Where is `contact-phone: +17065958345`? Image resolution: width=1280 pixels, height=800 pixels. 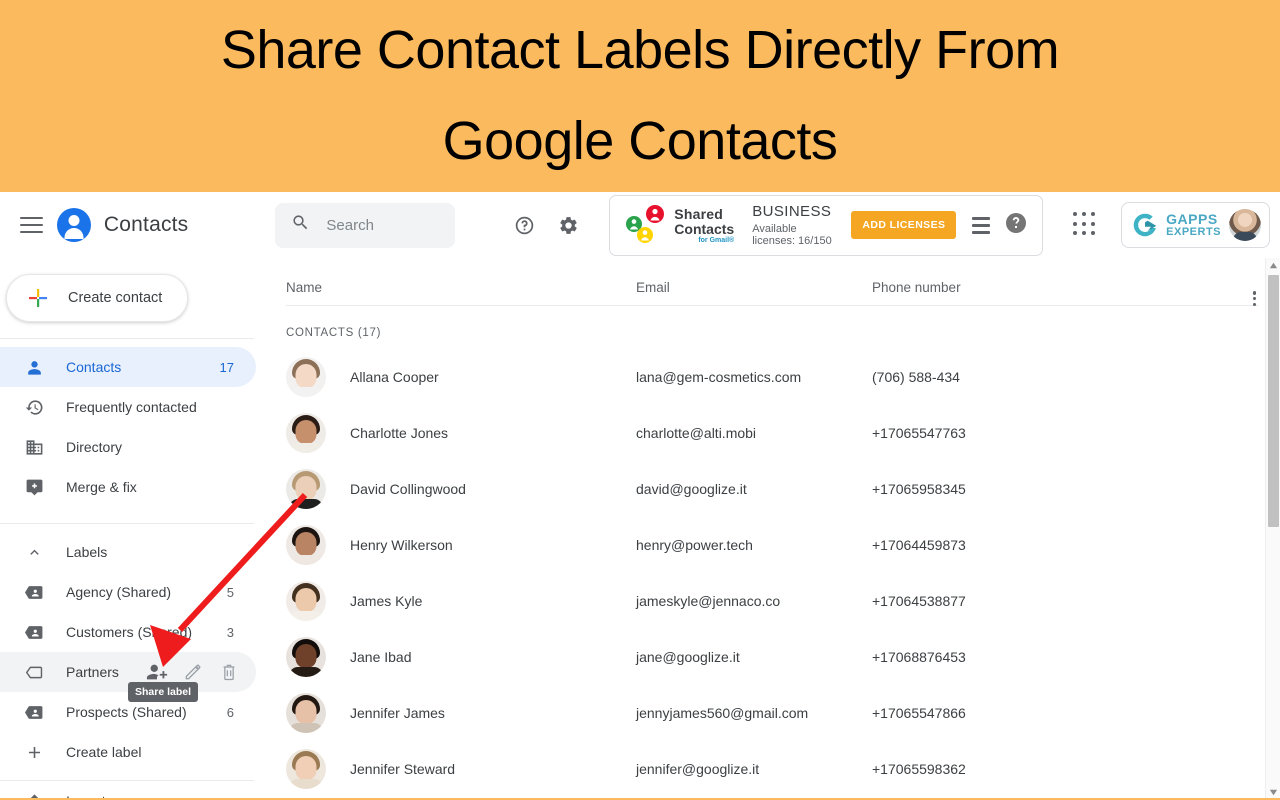 contact-phone: +17065958345 is located at coordinates (919, 489).